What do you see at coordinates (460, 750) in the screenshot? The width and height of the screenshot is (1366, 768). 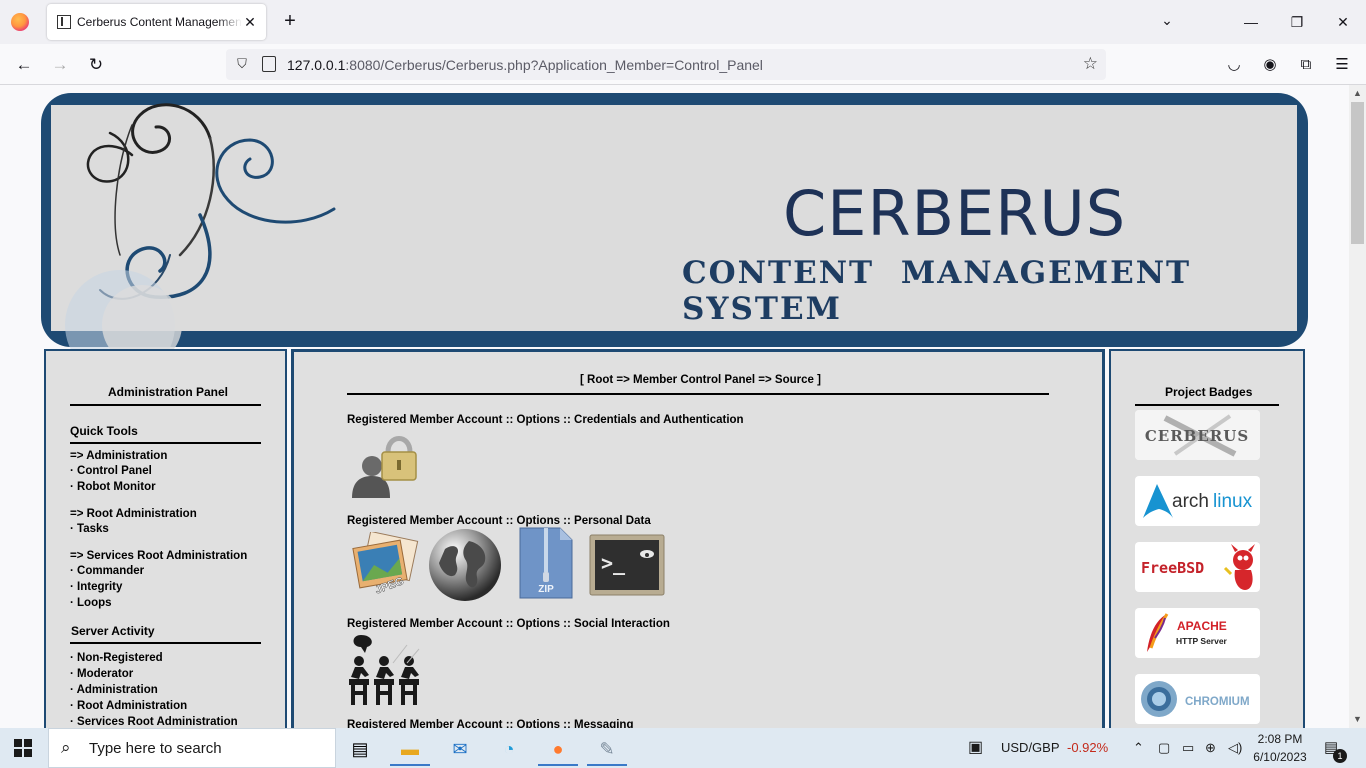 I see `mail-icon: ✉` at bounding box center [460, 750].